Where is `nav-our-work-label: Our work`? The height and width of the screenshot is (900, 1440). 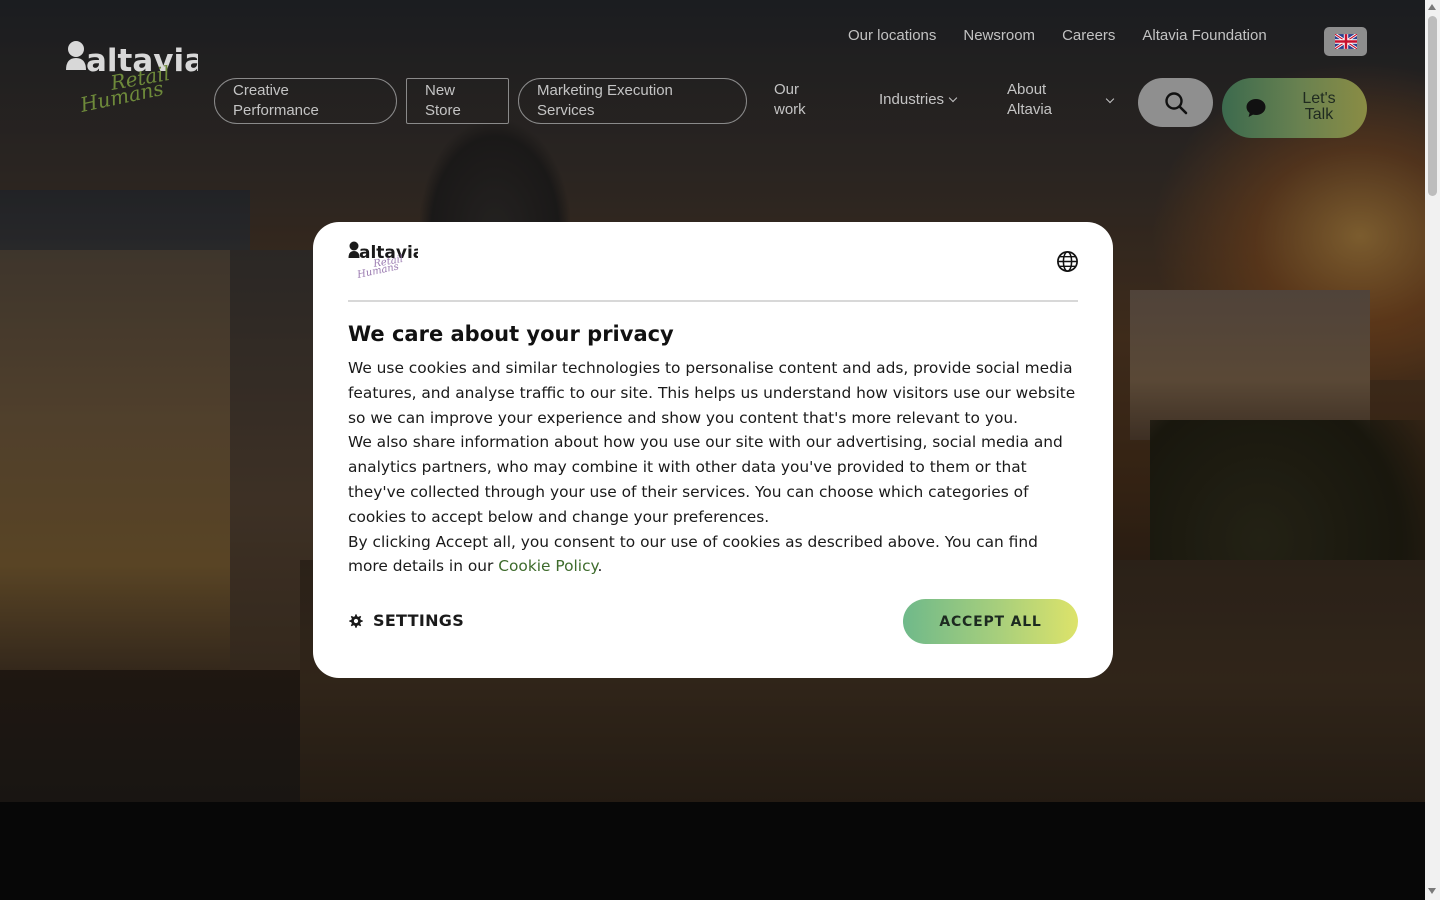
nav-our-work-label: Our work is located at coordinates (790, 99).